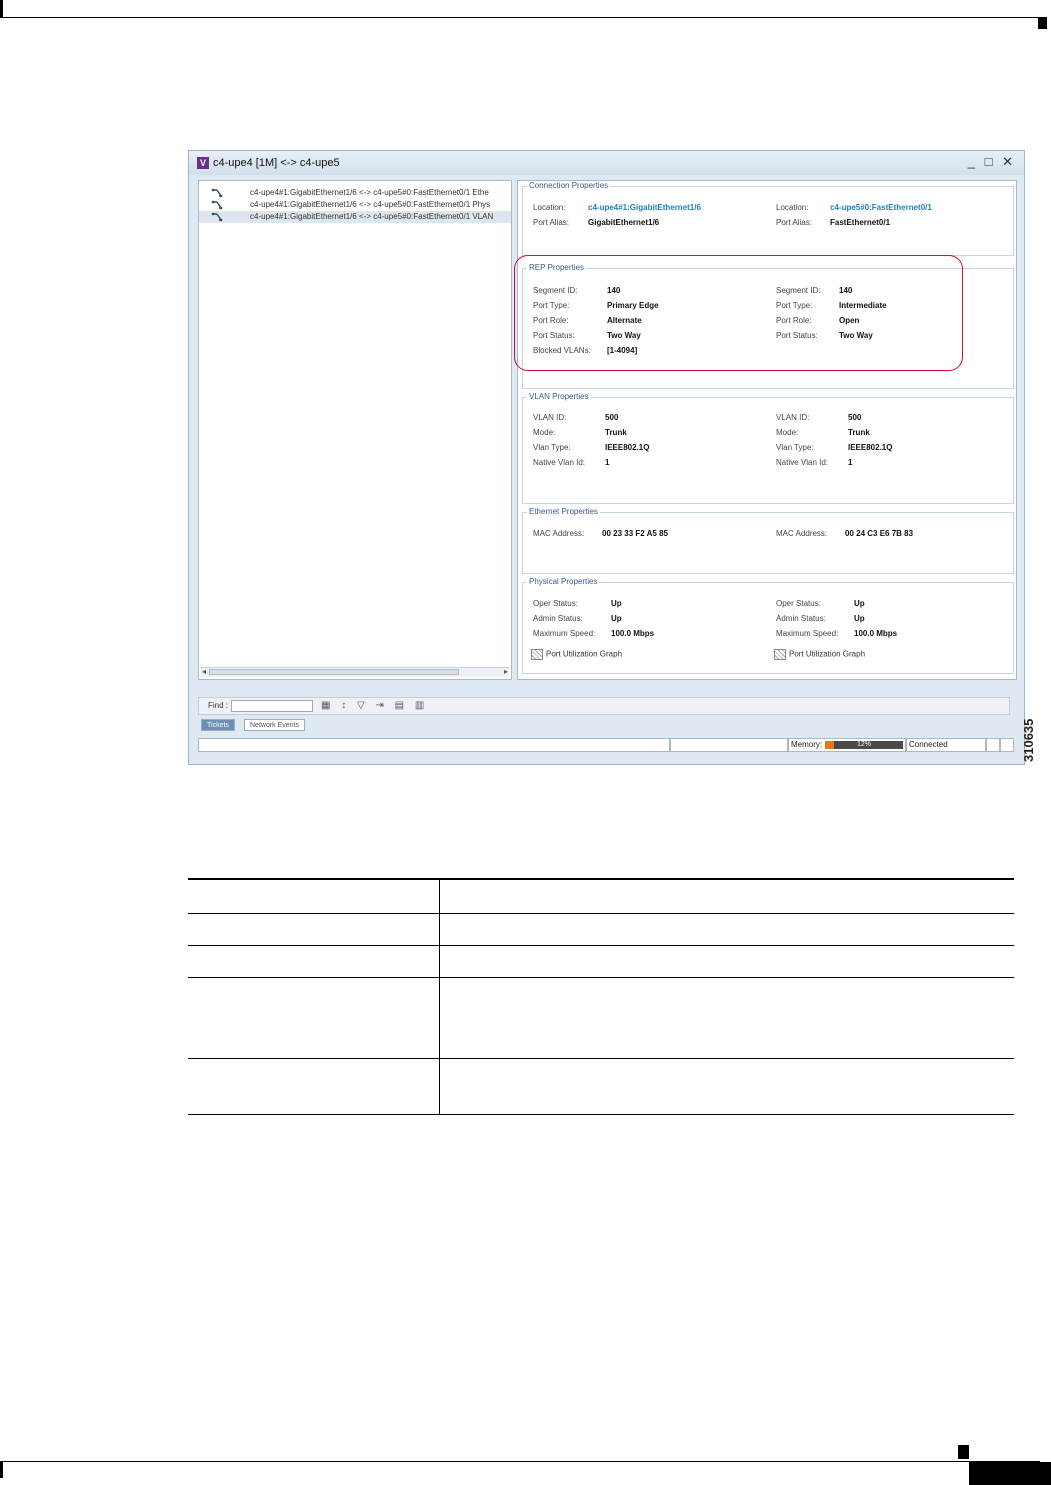 This screenshot has height=1485, width=1051. What do you see at coordinates (506, 671) in the screenshot?
I see `scroll-right-icon: ▸` at bounding box center [506, 671].